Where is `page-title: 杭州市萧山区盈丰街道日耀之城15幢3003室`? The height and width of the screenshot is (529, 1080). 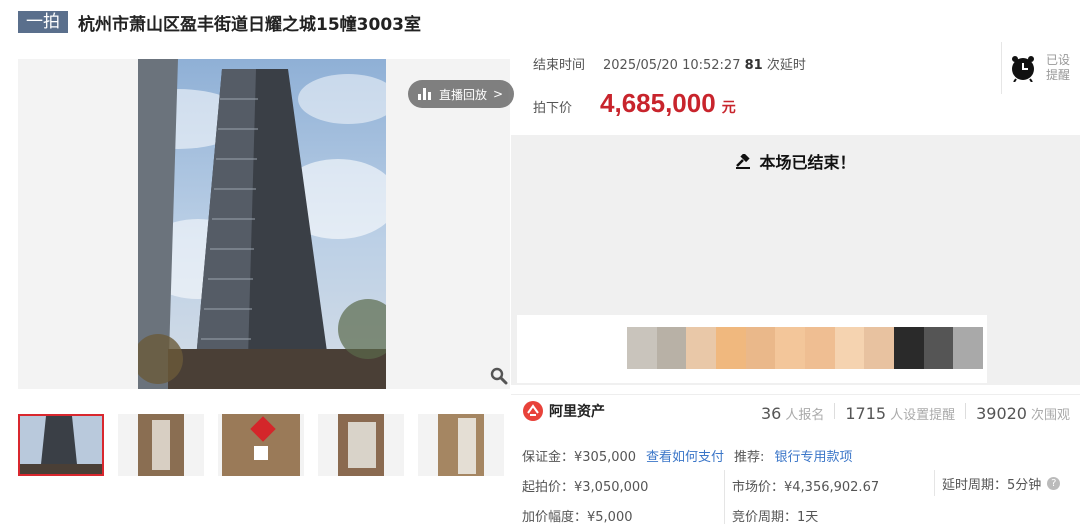 page-title: 杭州市萧山区盈丰街道日耀之城15幢3003室 is located at coordinates (249, 24).